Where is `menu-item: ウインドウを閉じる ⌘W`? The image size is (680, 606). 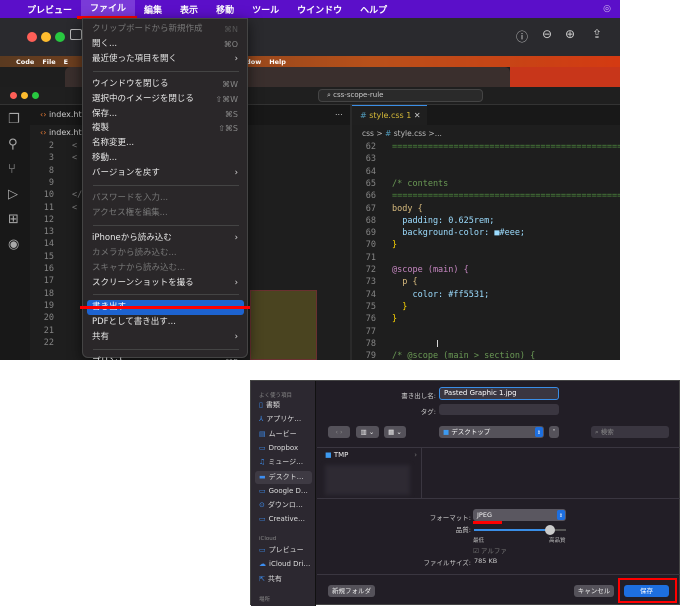
menu-item: ウインドウを閉じる ⌘W is located at coordinates (165, 84).